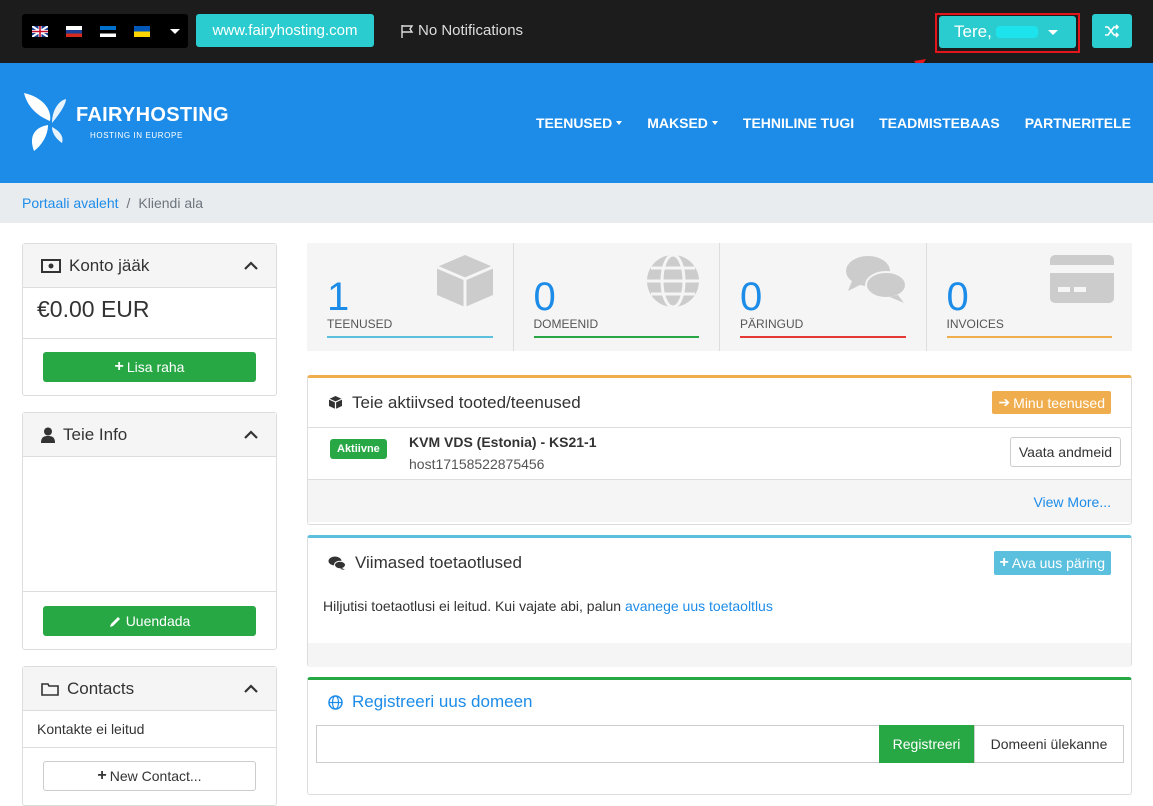 The width and height of the screenshot is (1153, 806). Describe the element at coordinates (149, 435) in the screenshot. I see `info-panel-header: Teie Info` at that location.